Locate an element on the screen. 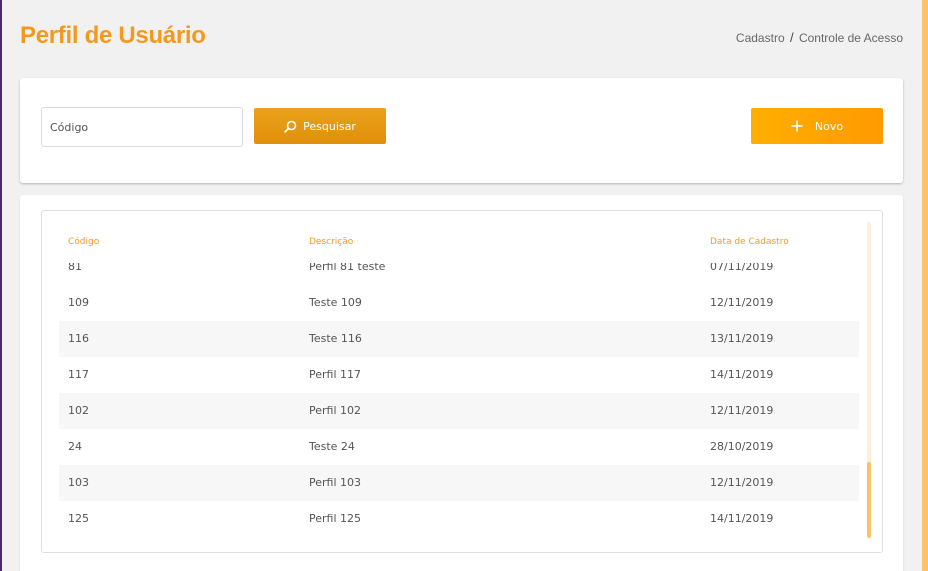  cell-codigo: 125 is located at coordinates (78, 518).